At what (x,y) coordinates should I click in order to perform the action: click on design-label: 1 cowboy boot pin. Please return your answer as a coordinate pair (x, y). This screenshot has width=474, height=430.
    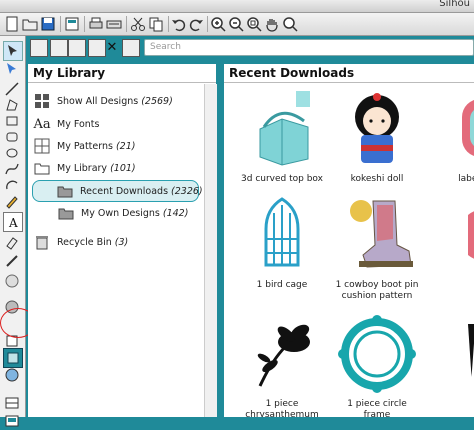
    Looking at the image, I should click on (377, 285).